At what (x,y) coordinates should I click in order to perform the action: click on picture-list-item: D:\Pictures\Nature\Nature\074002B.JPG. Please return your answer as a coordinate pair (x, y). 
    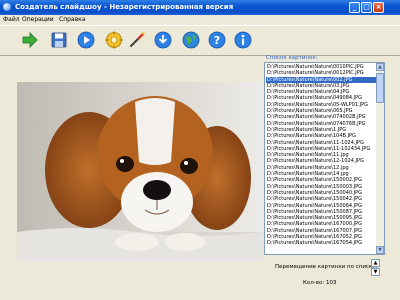
    Looking at the image, I should click on (321, 117).